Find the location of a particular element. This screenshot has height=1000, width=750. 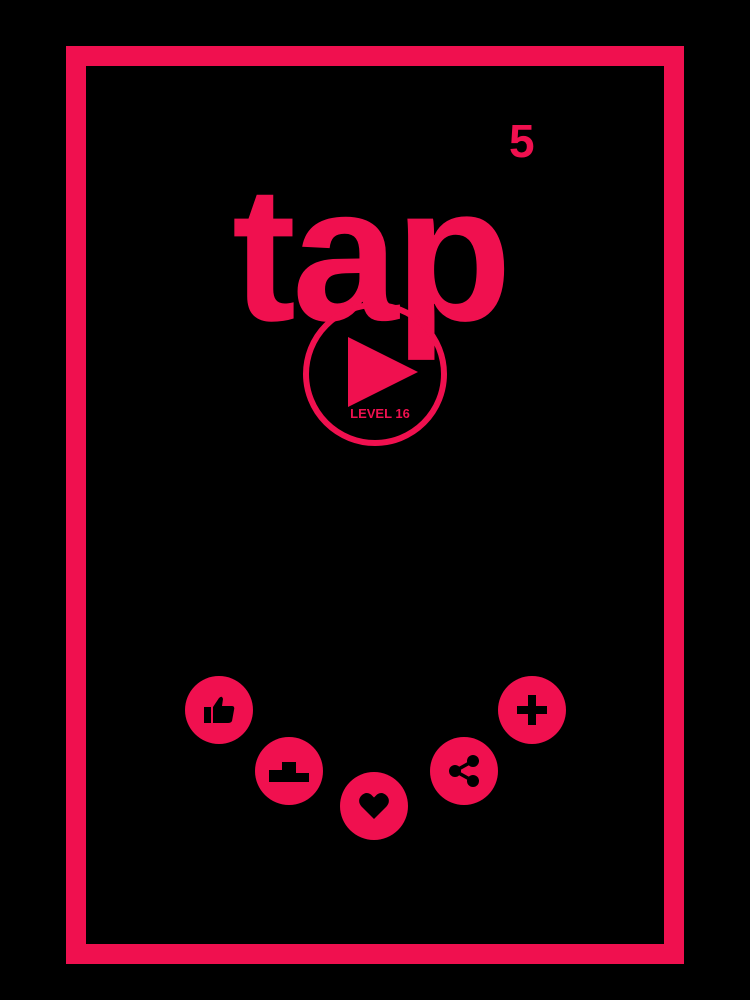

leaderboard-button is located at coordinates (289, 771).